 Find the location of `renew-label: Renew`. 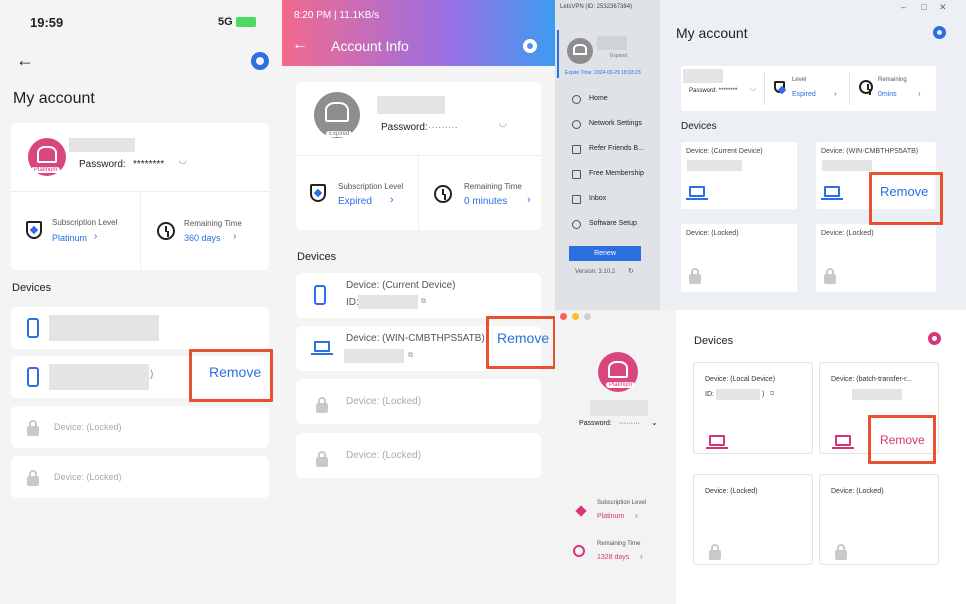

renew-label: Renew is located at coordinates (605, 253).